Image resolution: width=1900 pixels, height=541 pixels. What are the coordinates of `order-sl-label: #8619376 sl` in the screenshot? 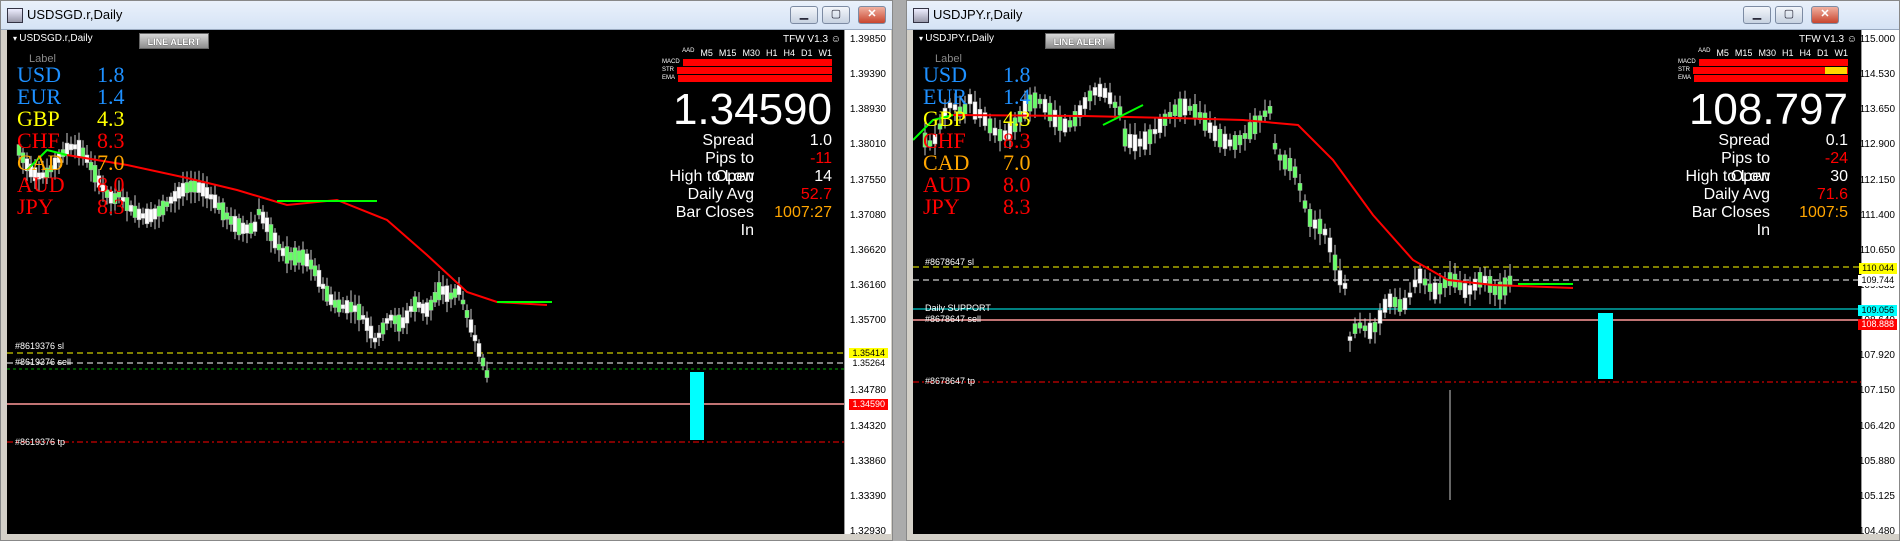 It's located at (40, 346).